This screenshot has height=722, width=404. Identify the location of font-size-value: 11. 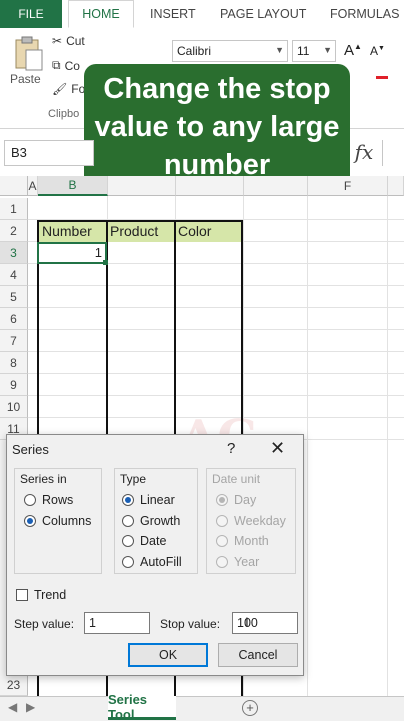
(303, 51).